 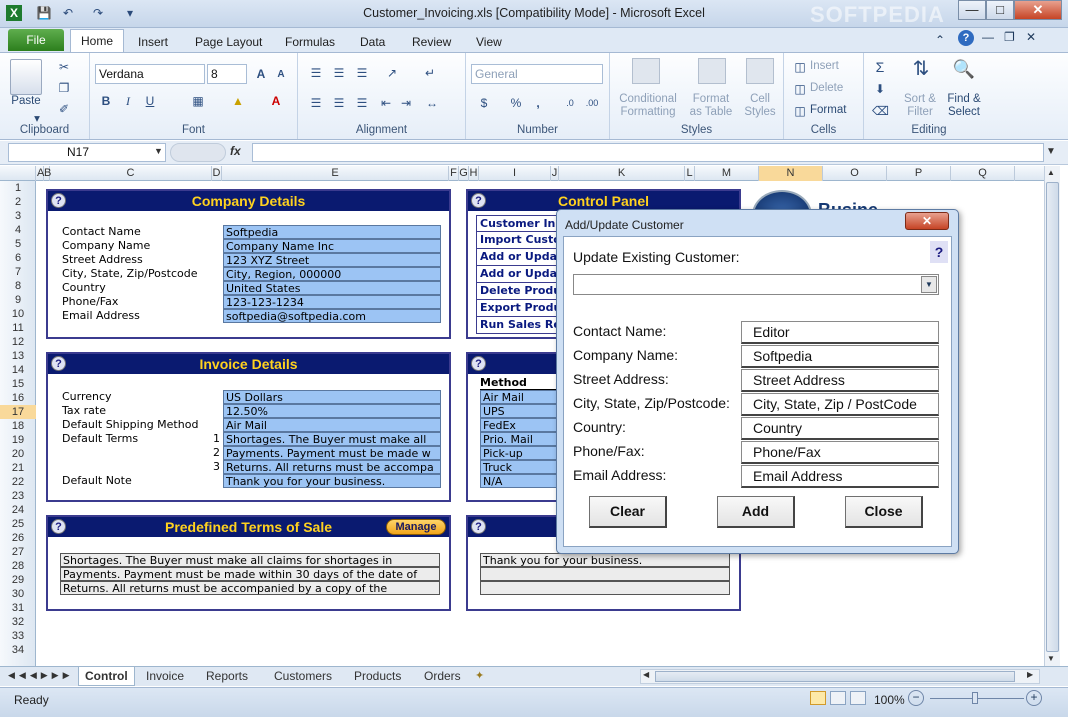 What do you see at coordinates (880, 89) in the screenshot?
I see `fill-icon: ⬇` at bounding box center [880, 89].